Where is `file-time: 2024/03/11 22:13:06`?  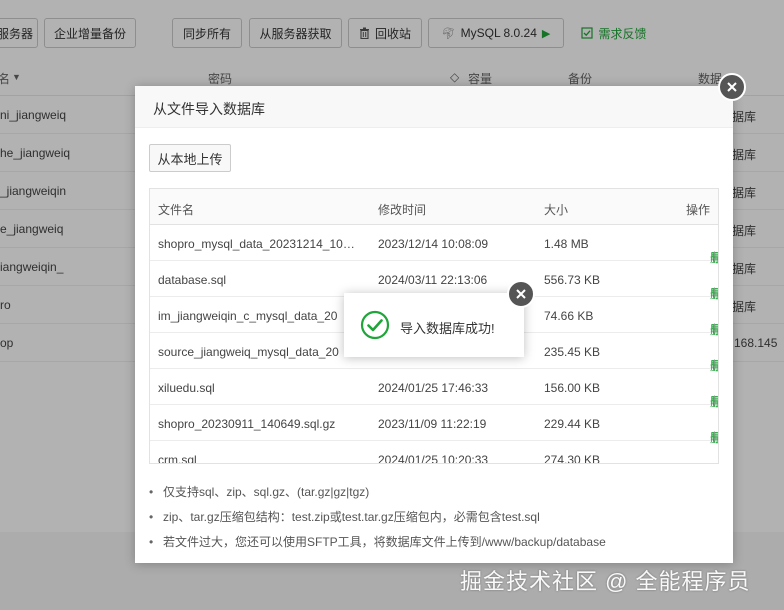
file-time: 2024/03/11 22:13:06 is located at coordinates (433, 280).